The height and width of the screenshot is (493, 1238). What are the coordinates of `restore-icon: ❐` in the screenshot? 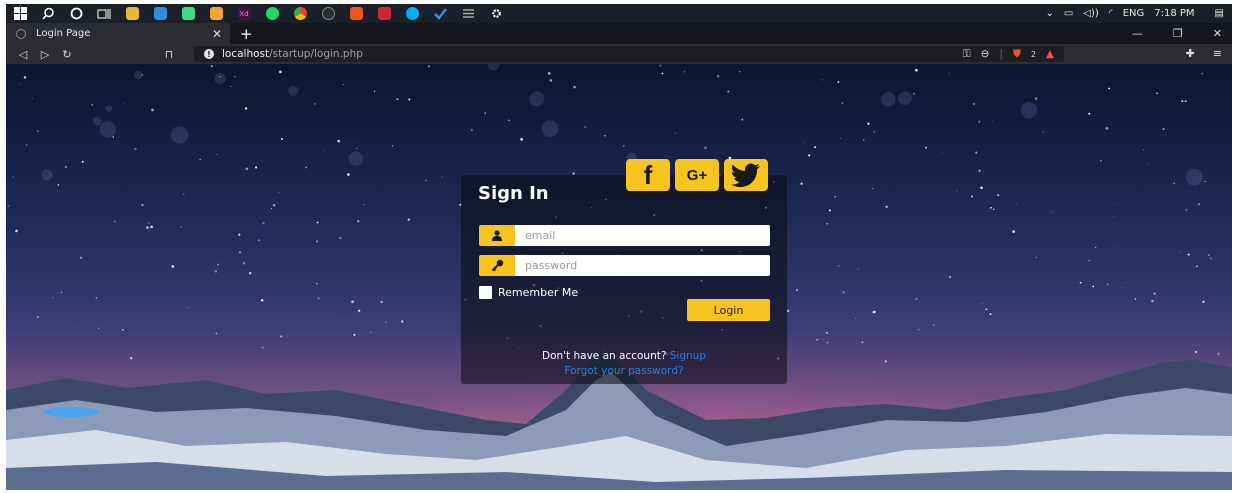 It's located at (1178, 33).